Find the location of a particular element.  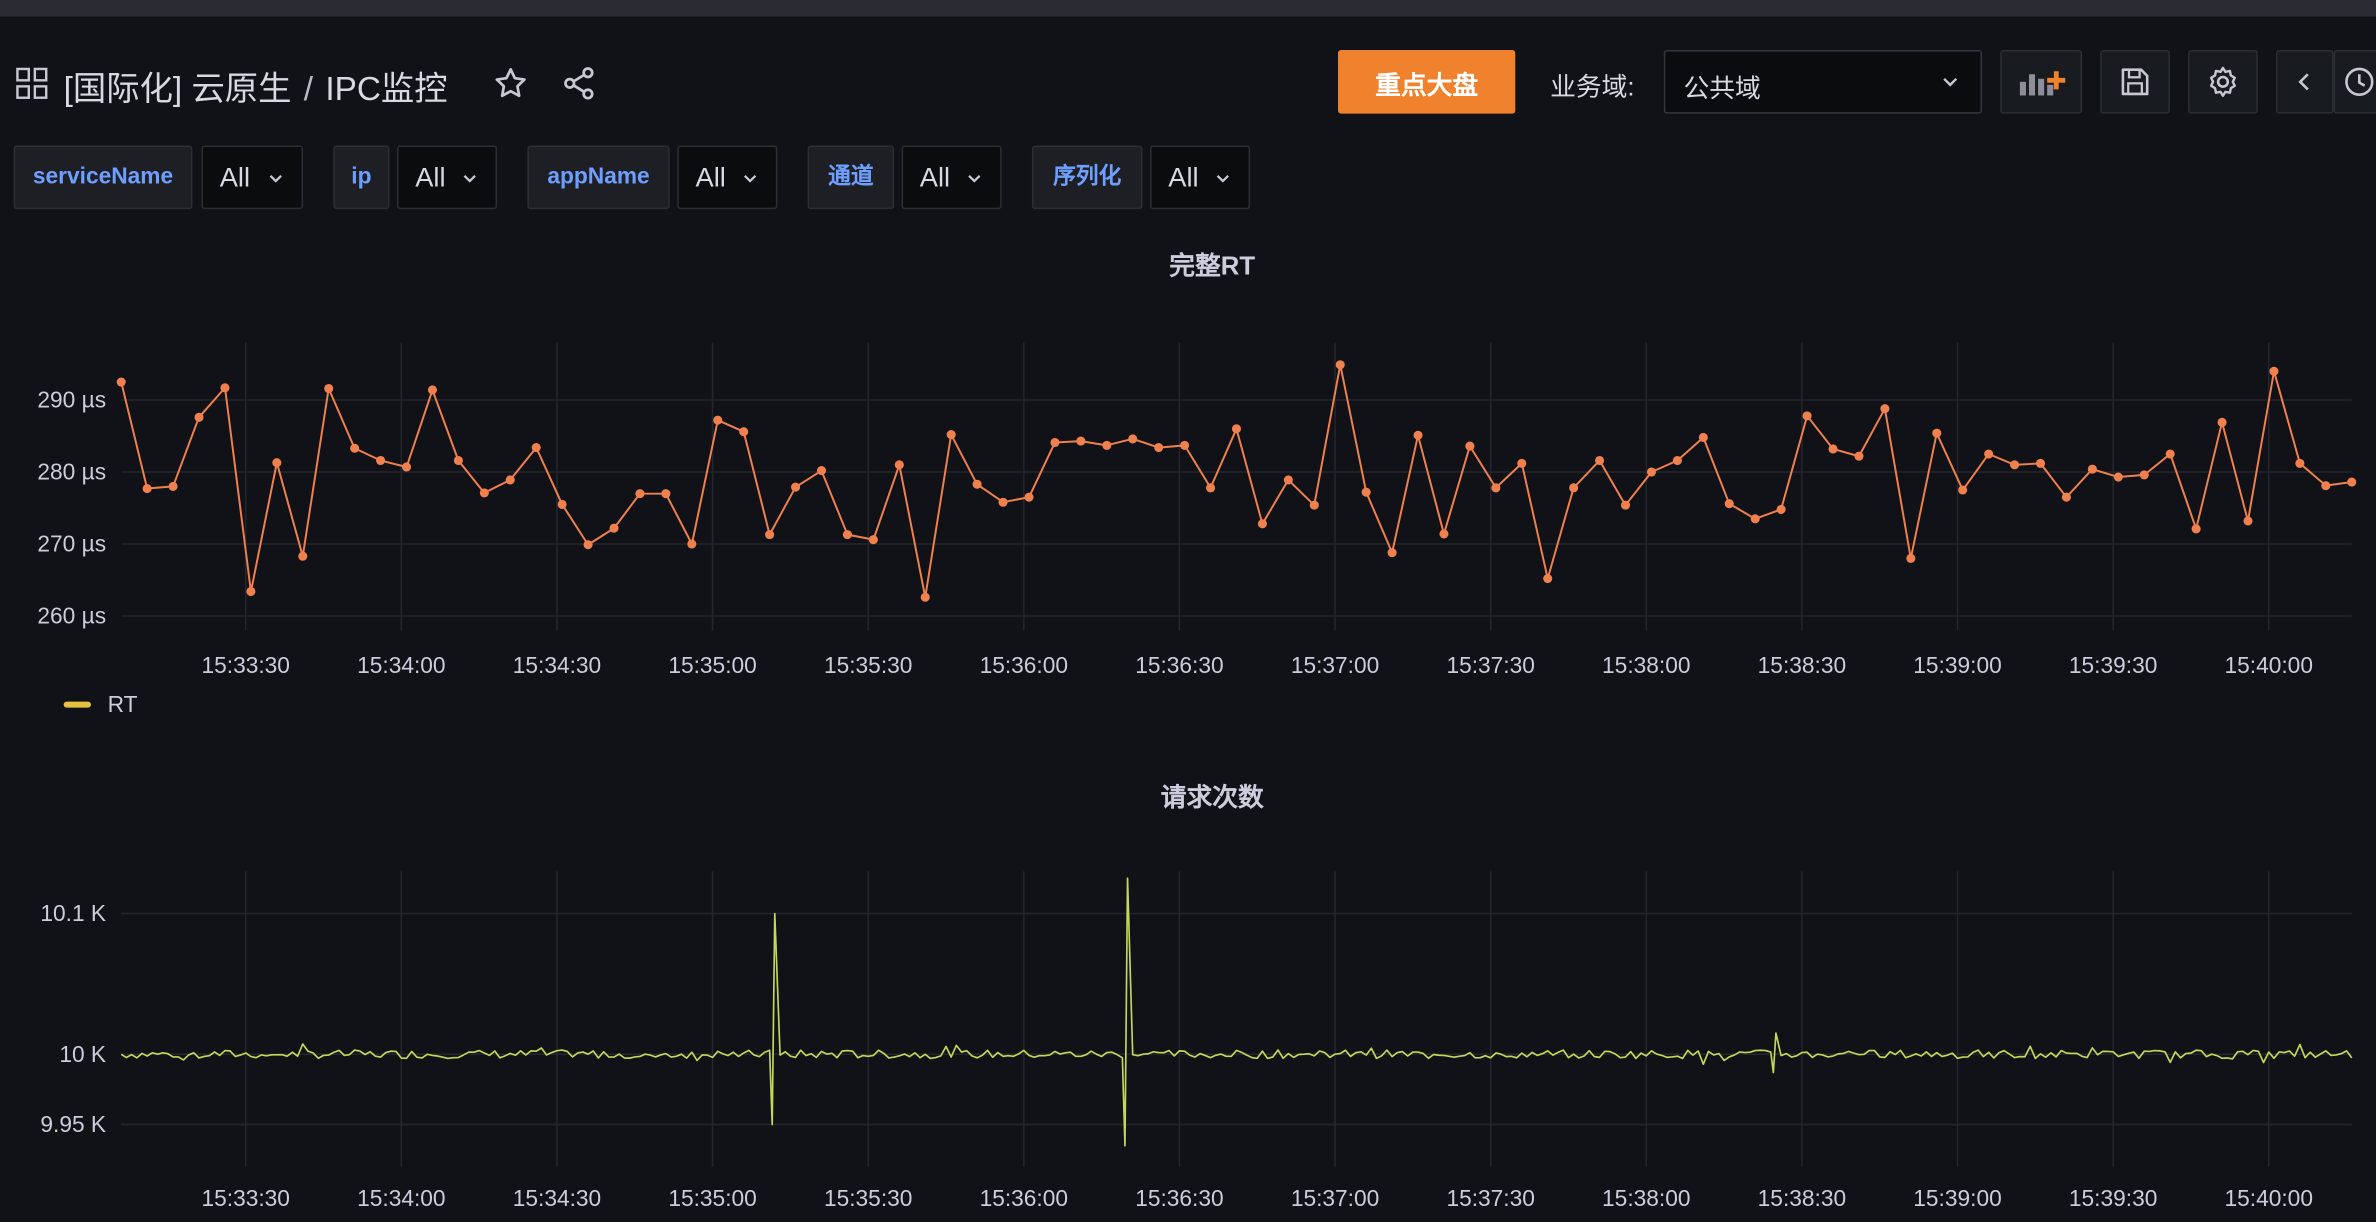

apps-icon is located at coordinates (31, 83).